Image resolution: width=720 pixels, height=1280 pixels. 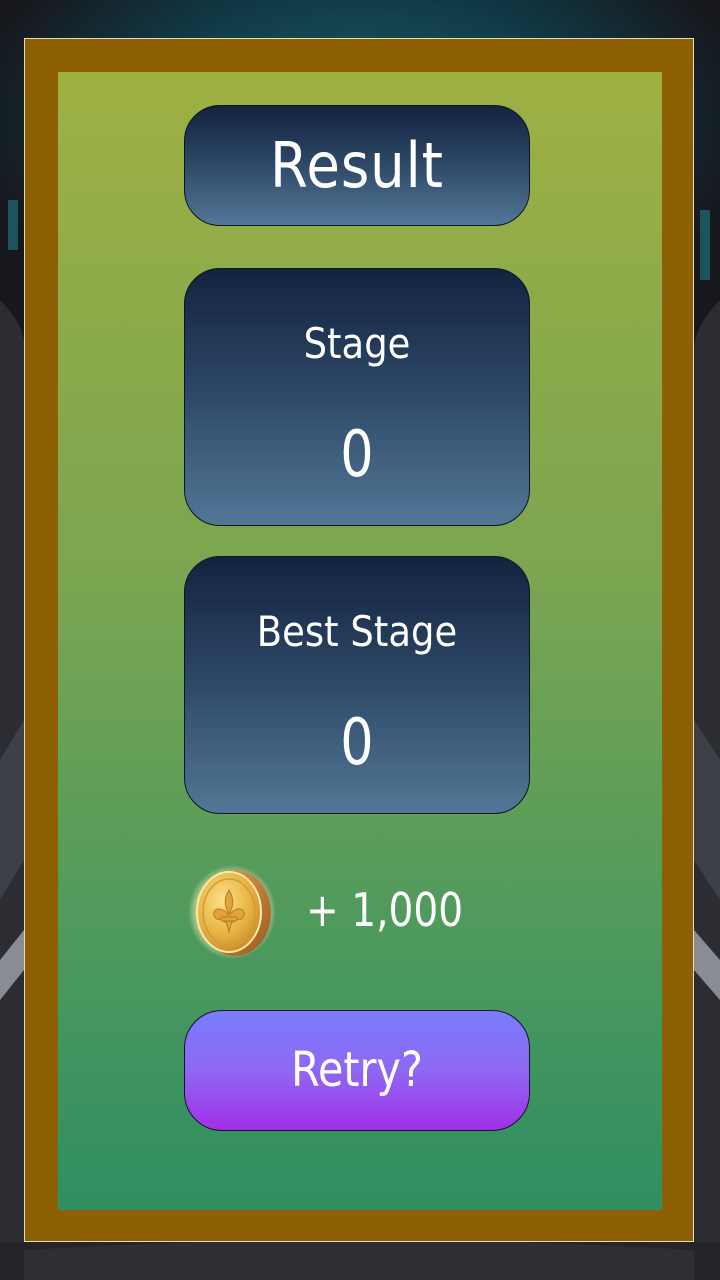 I want to click on stage-label: Stage, so click(x=357, y=343).